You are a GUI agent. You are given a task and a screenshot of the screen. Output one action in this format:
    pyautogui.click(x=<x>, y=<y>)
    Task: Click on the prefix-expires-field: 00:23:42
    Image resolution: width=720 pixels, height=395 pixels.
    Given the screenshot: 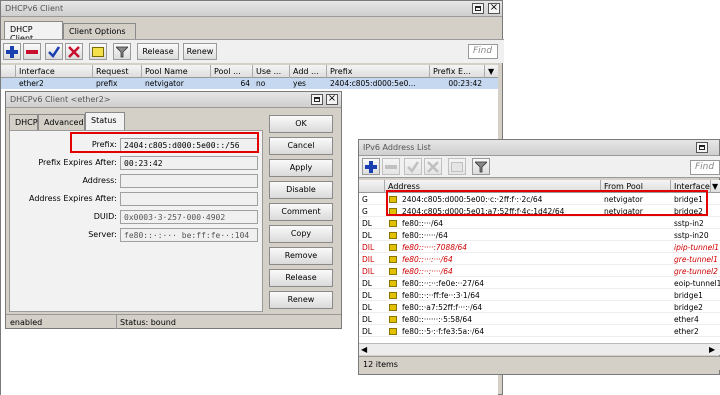 What is the action you would take?
    pyautogui.click(x=189, y=163)
    